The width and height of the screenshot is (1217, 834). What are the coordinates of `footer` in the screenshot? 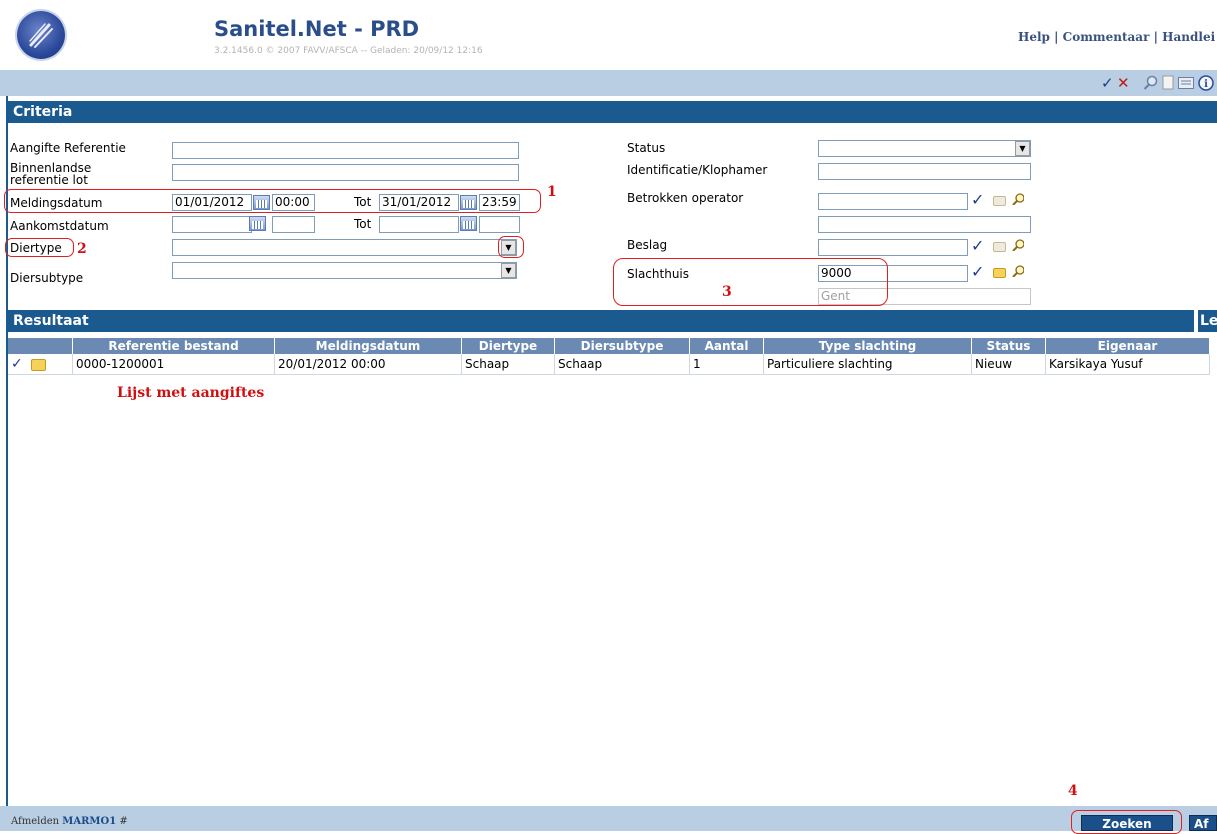 It's located at (608, 818).